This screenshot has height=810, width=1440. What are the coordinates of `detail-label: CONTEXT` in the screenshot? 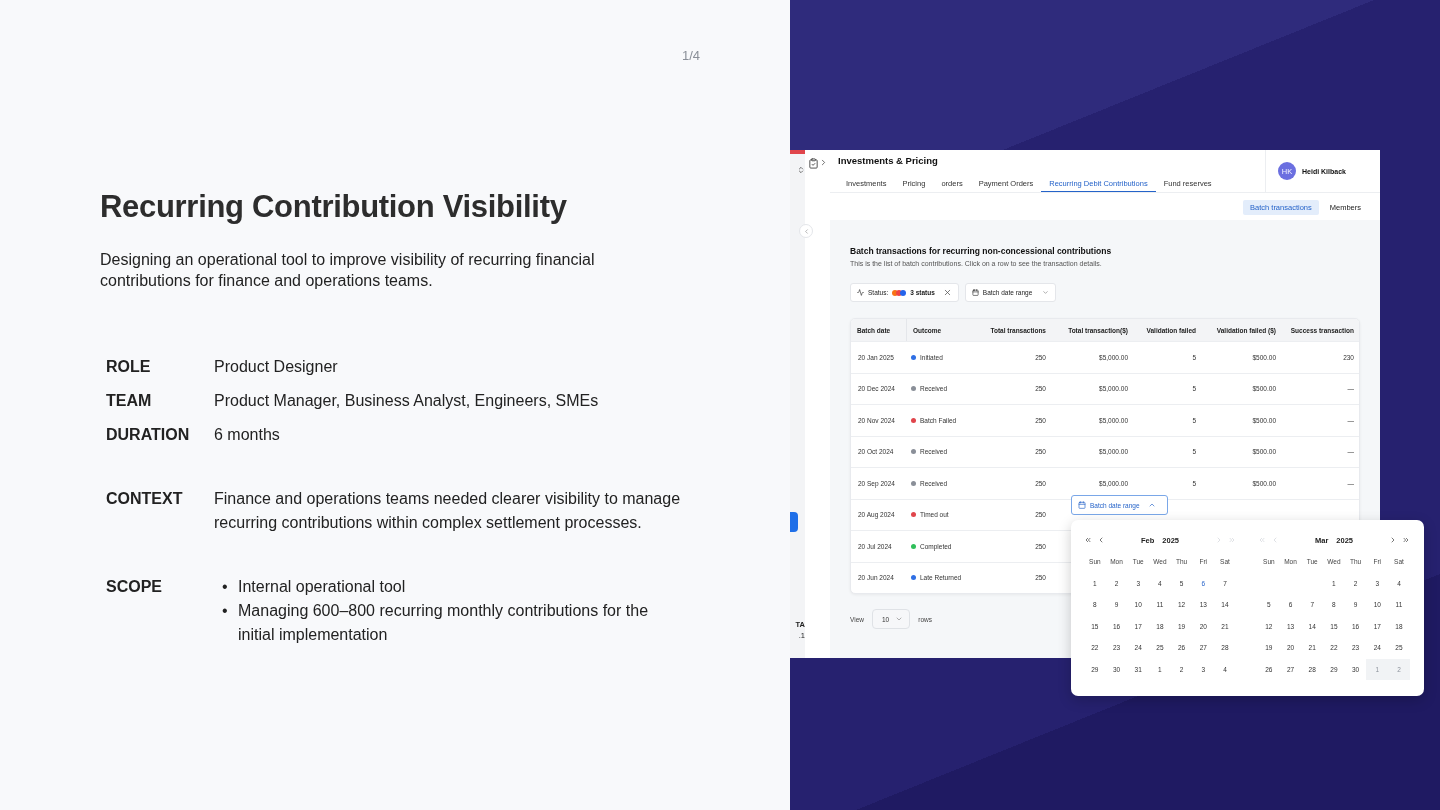 It's located at (145, 499).